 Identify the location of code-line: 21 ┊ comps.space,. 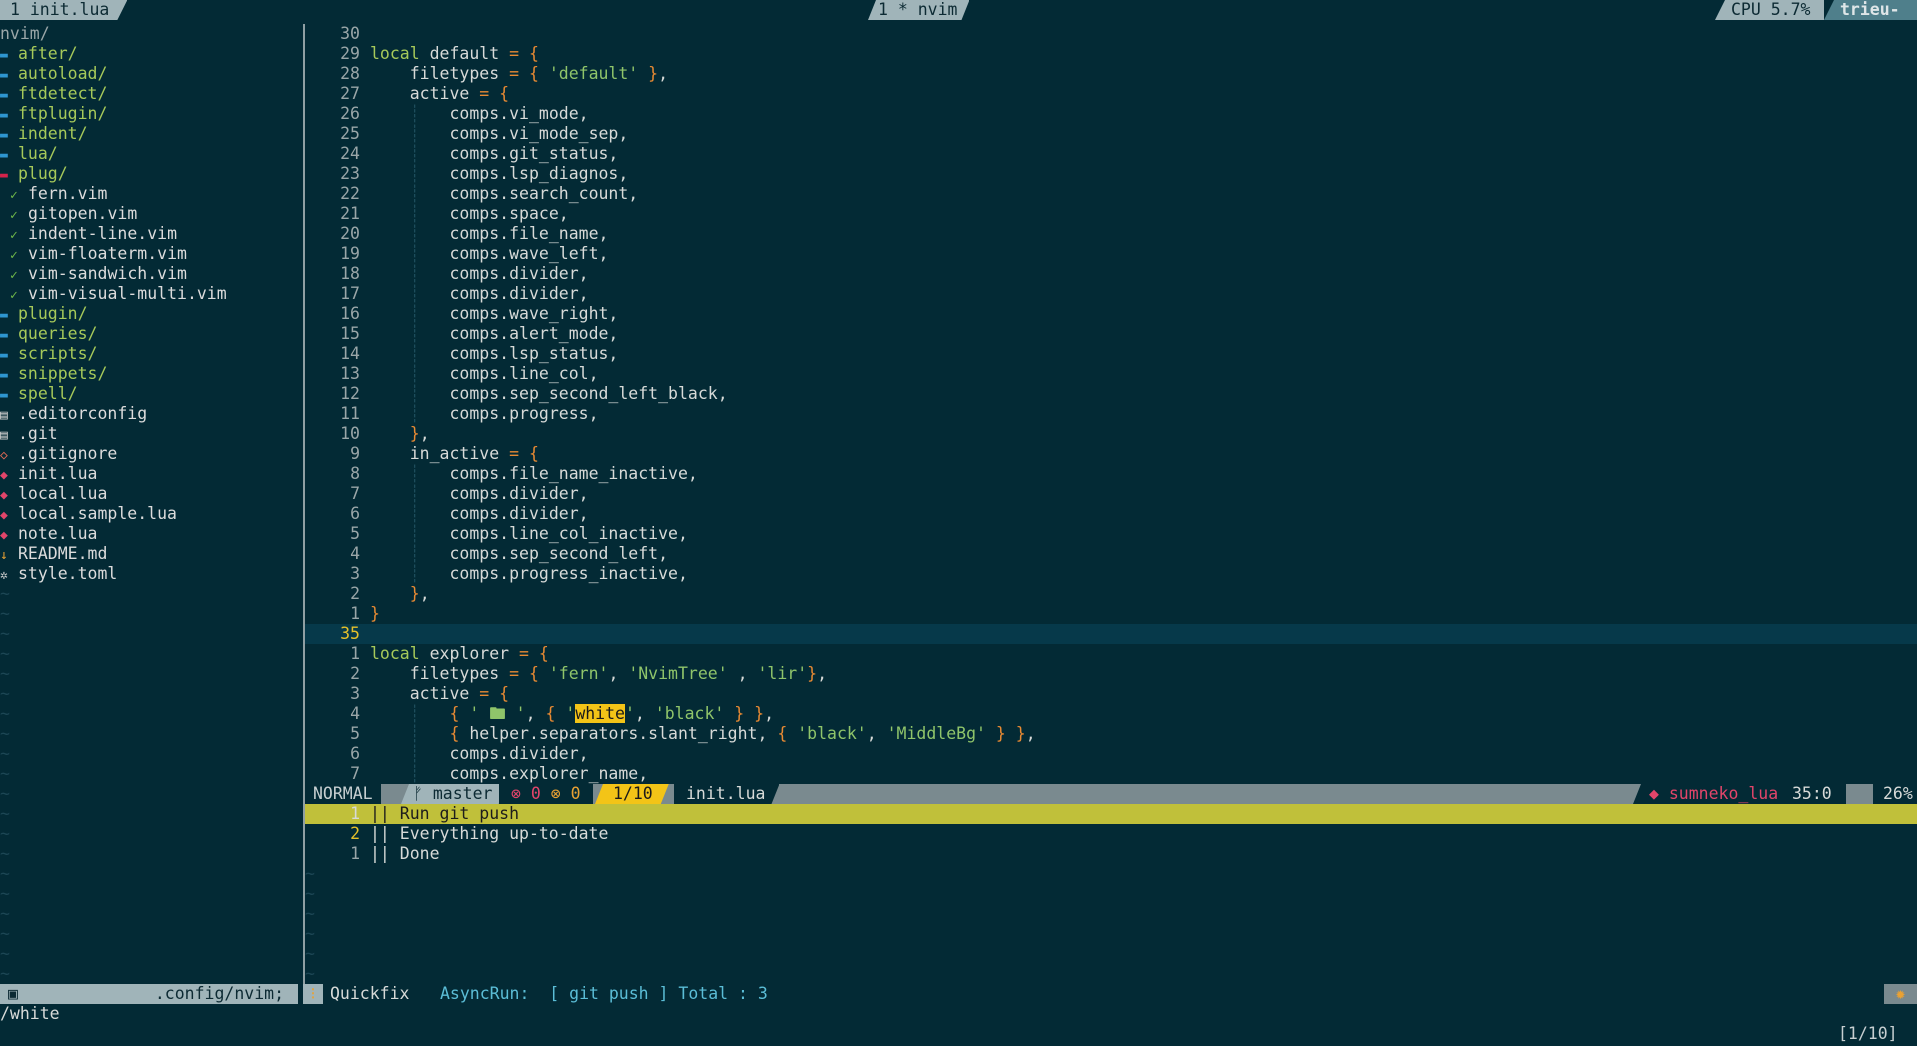
(1111, 214).